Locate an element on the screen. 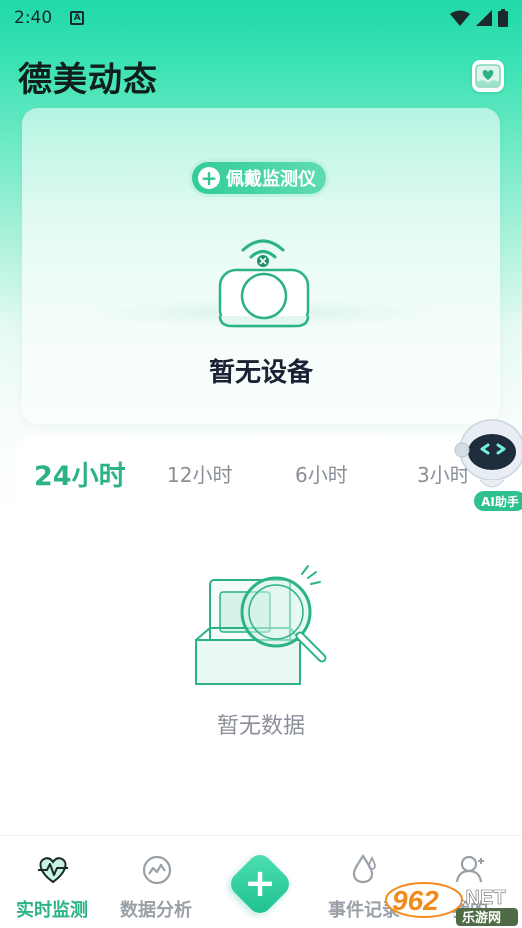  heart-card-icon is located at coordinates (488, 76).